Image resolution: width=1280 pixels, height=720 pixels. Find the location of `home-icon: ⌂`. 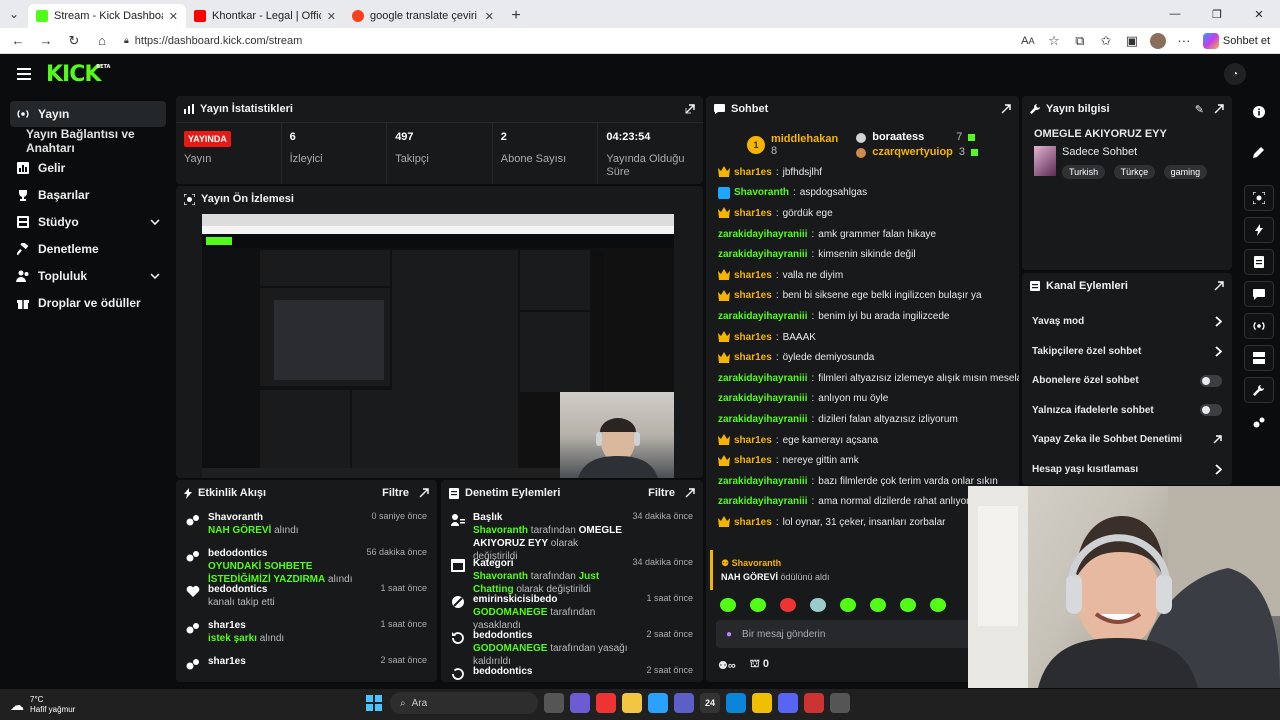

home-icon: ⌂ is located at coordinates (102, 41).